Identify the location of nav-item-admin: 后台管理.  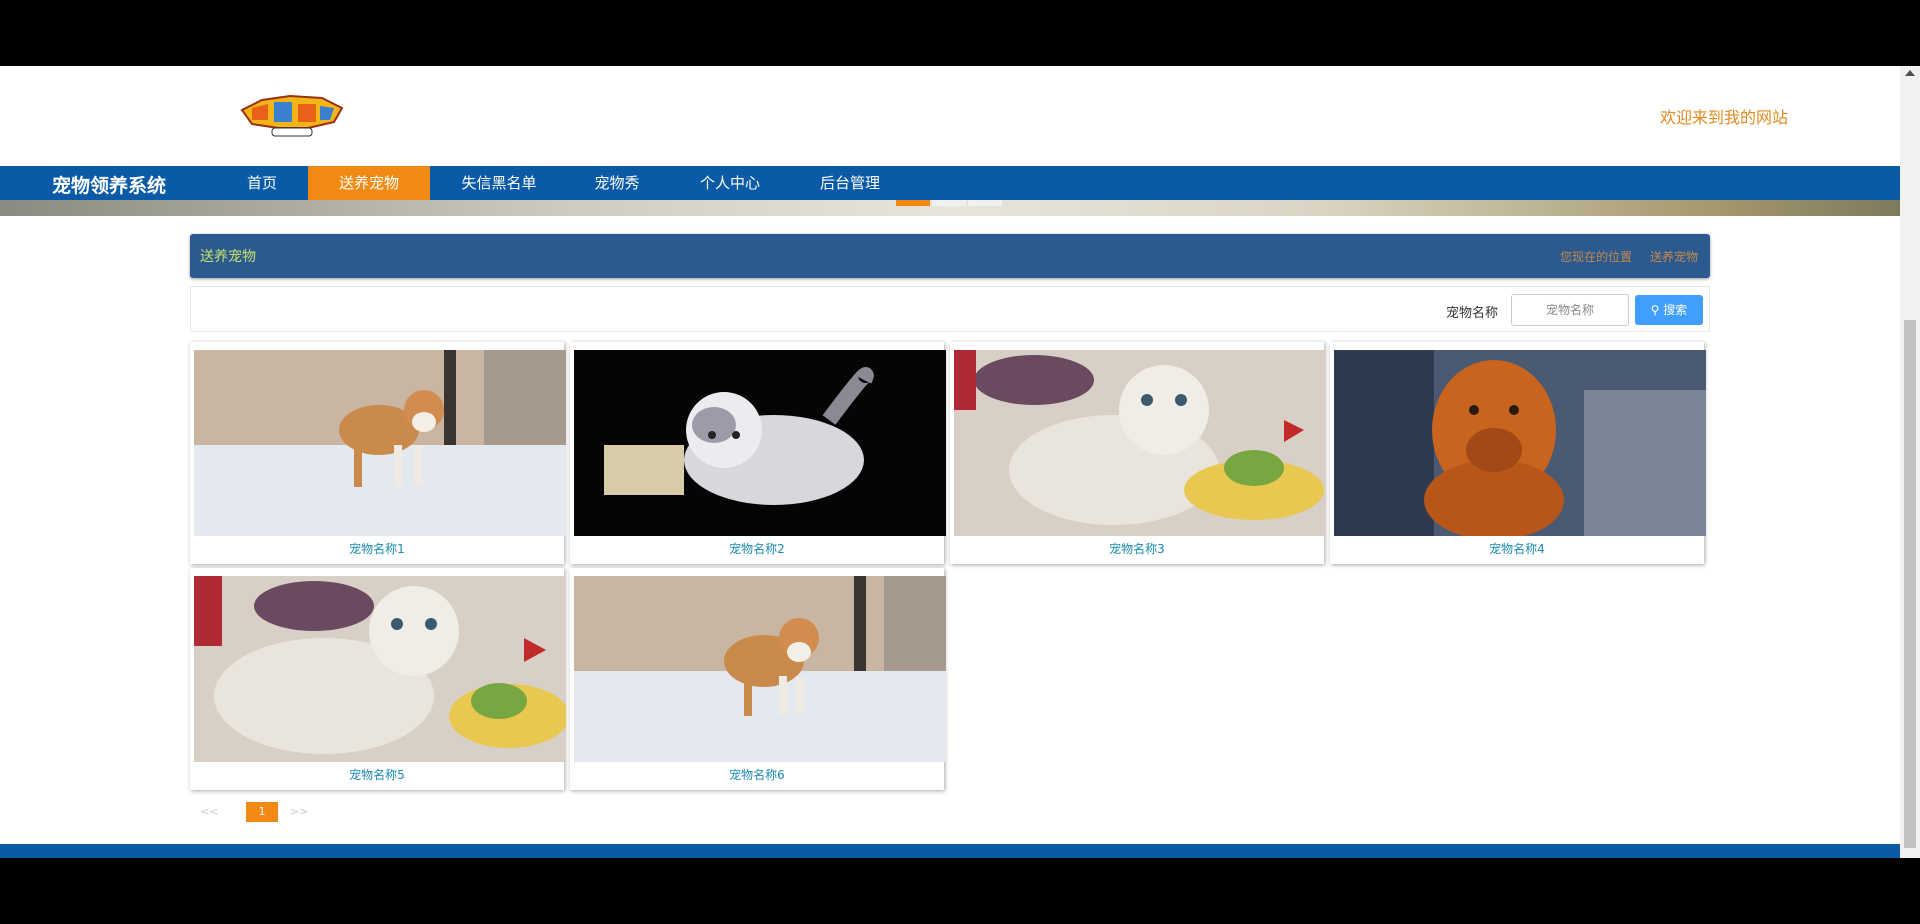
(850, 183).